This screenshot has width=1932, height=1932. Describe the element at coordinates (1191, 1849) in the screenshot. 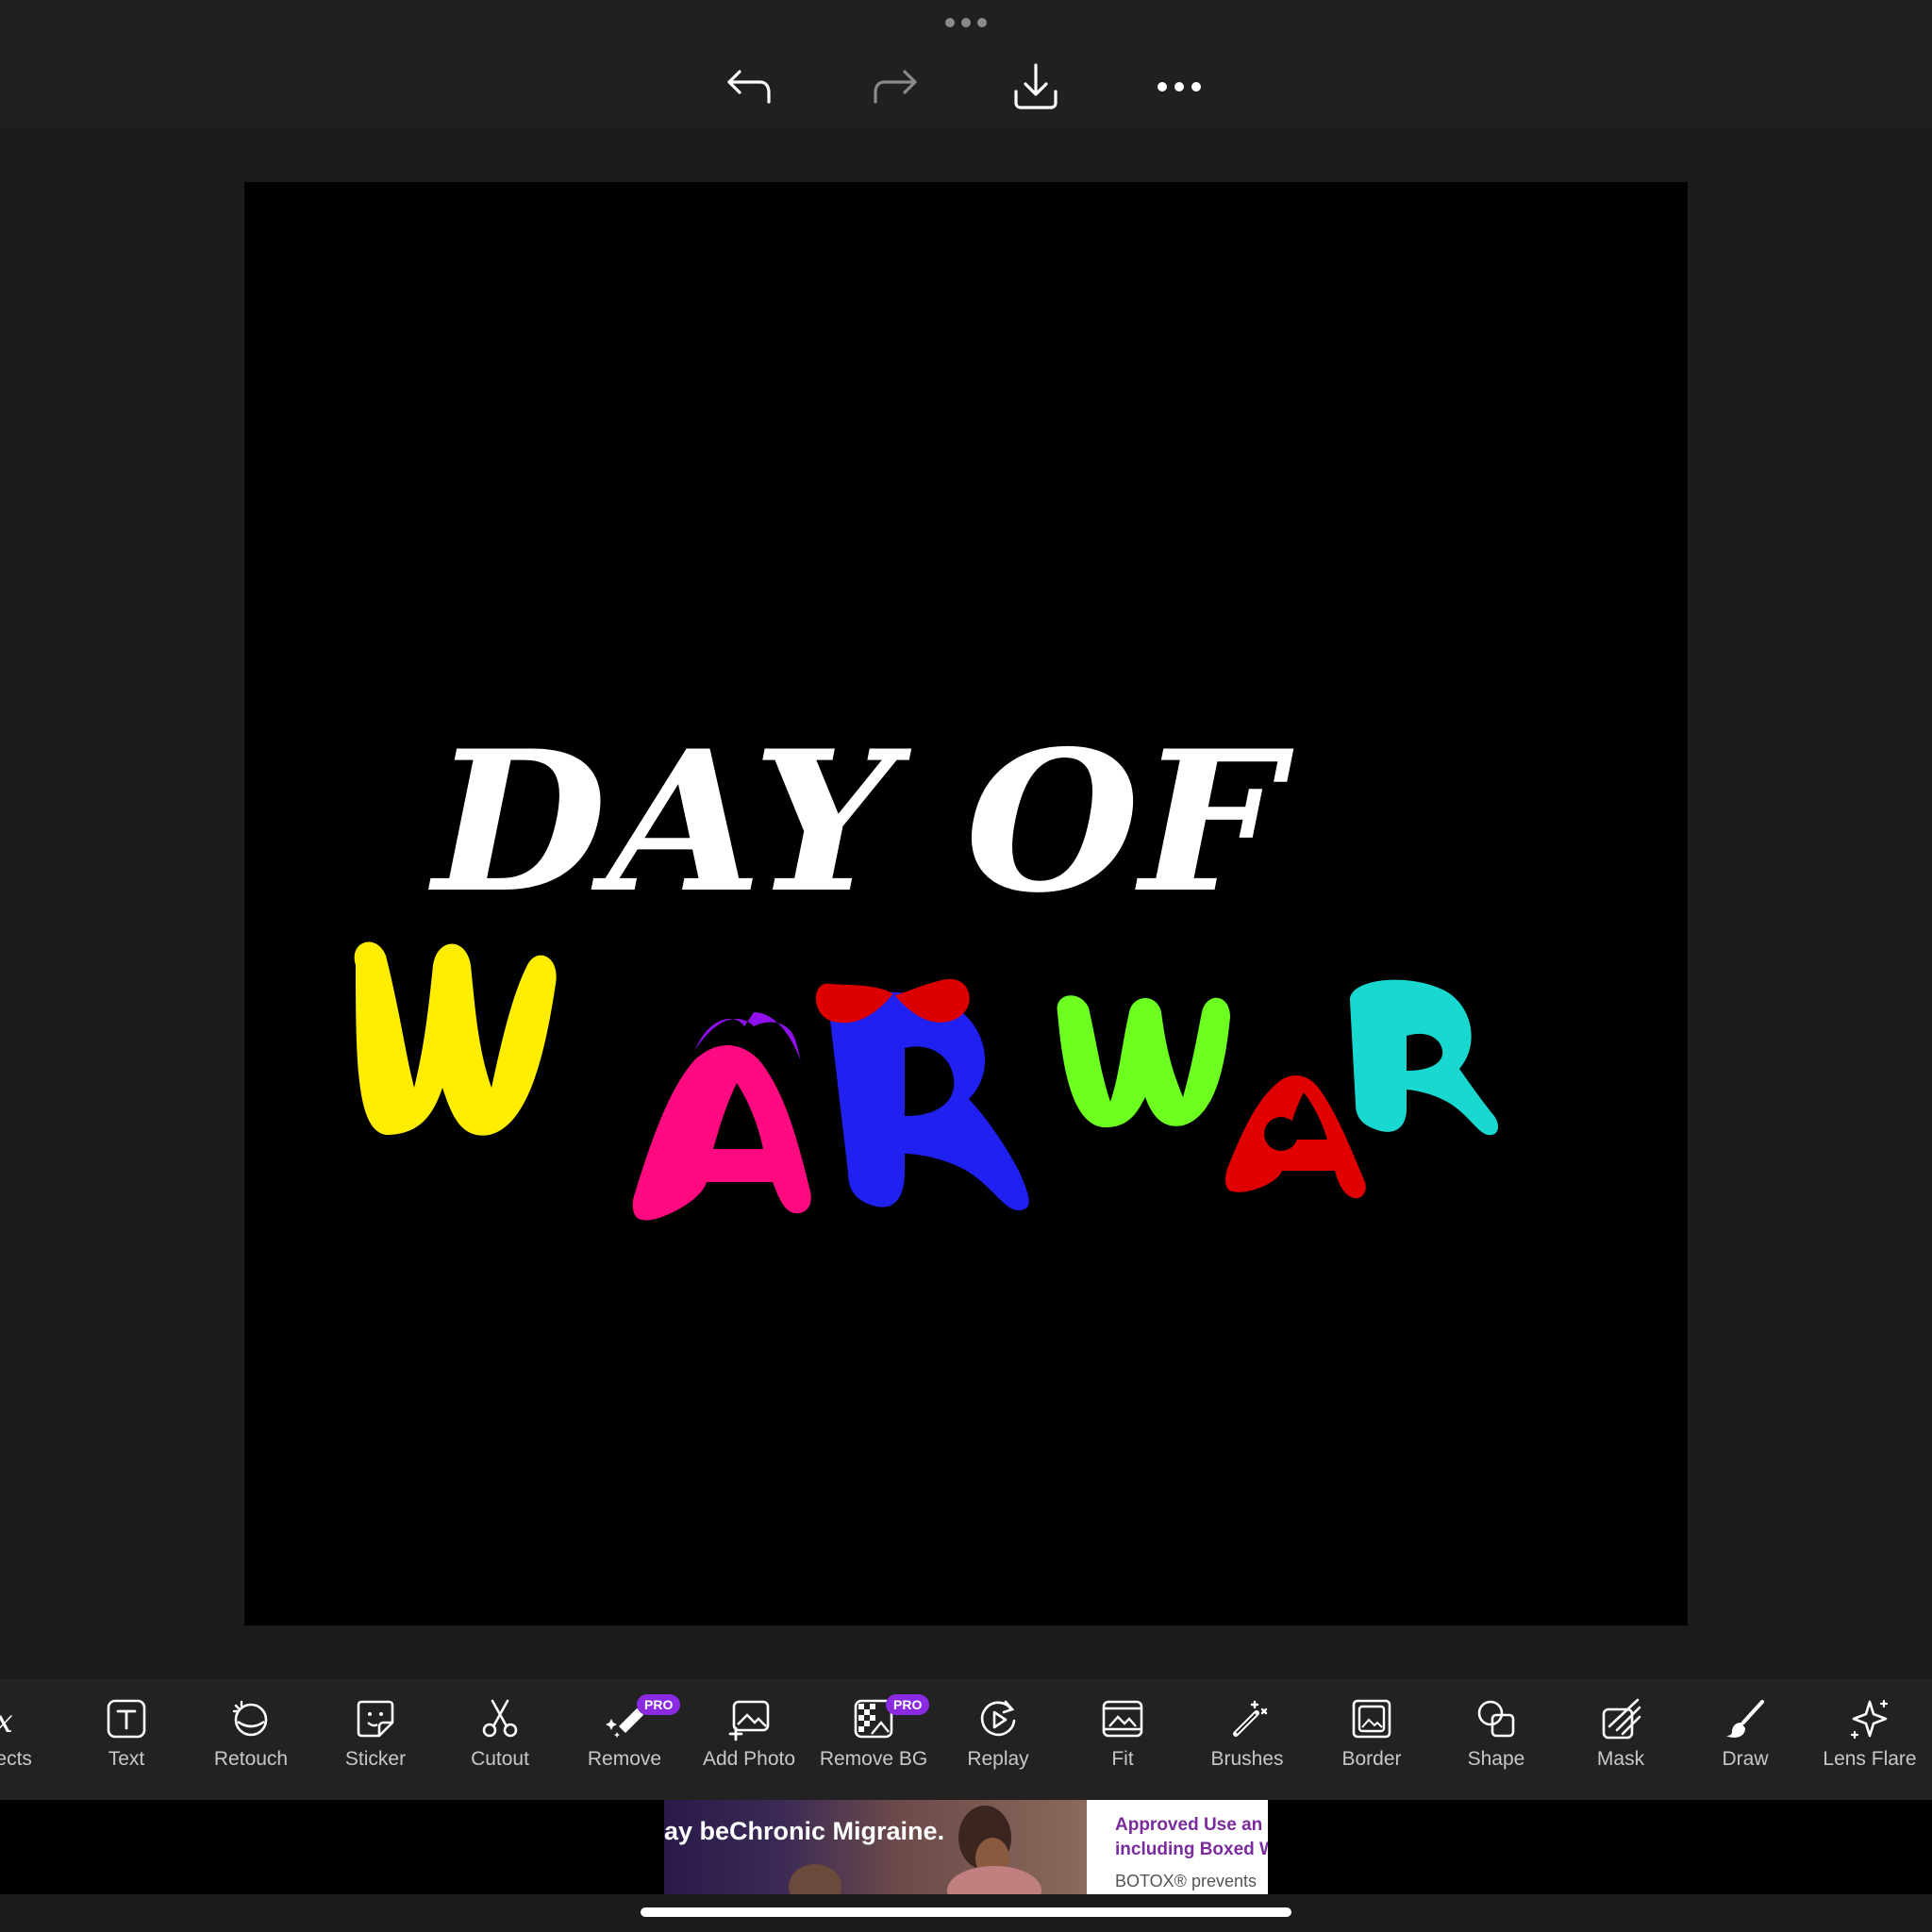

I see `ad-copy-line-2: including Boxed W` at that location.